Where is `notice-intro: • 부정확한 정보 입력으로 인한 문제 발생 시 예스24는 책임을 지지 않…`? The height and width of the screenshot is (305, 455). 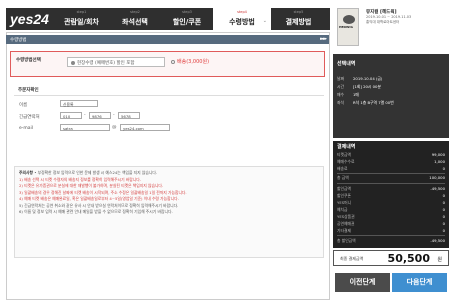 notice-intro: • 부정확한 정보 입력으로 인한 문제 발생 시 예스24는 책임을 지지 않… is located at coordinates (96, 172).